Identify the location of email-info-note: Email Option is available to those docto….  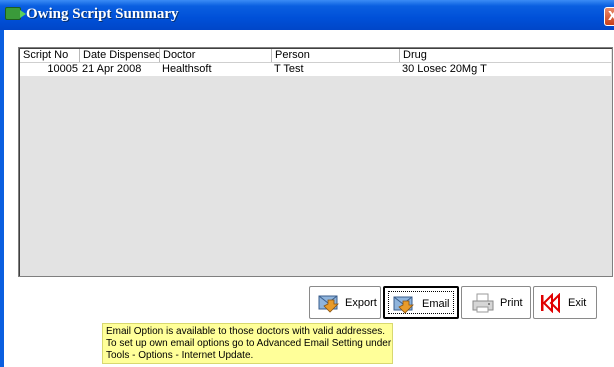
(247, 343).